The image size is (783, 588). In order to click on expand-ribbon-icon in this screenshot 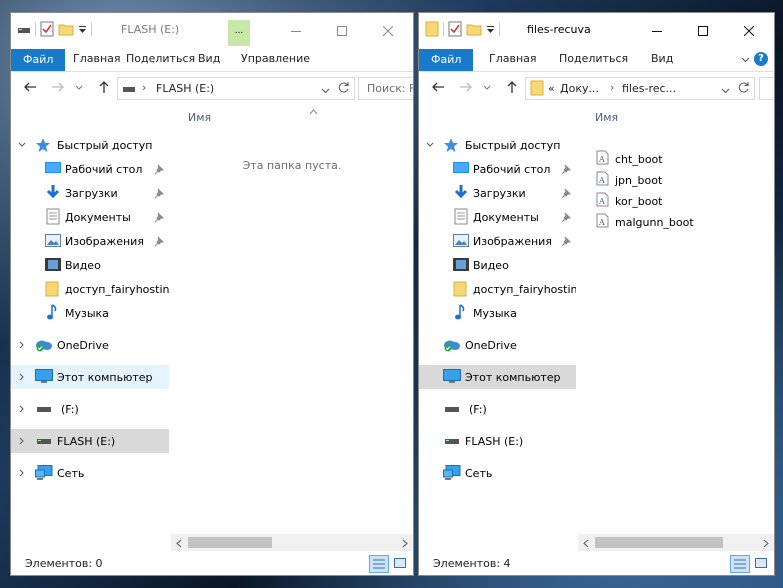, I will do `click(745, 59)`.